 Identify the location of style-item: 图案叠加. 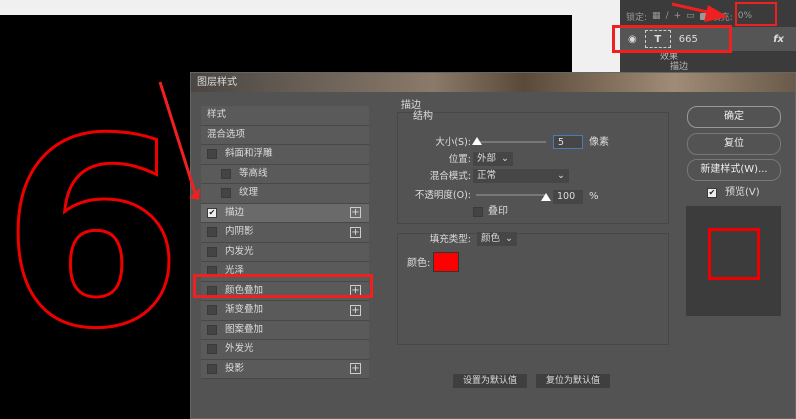
(285, 330).